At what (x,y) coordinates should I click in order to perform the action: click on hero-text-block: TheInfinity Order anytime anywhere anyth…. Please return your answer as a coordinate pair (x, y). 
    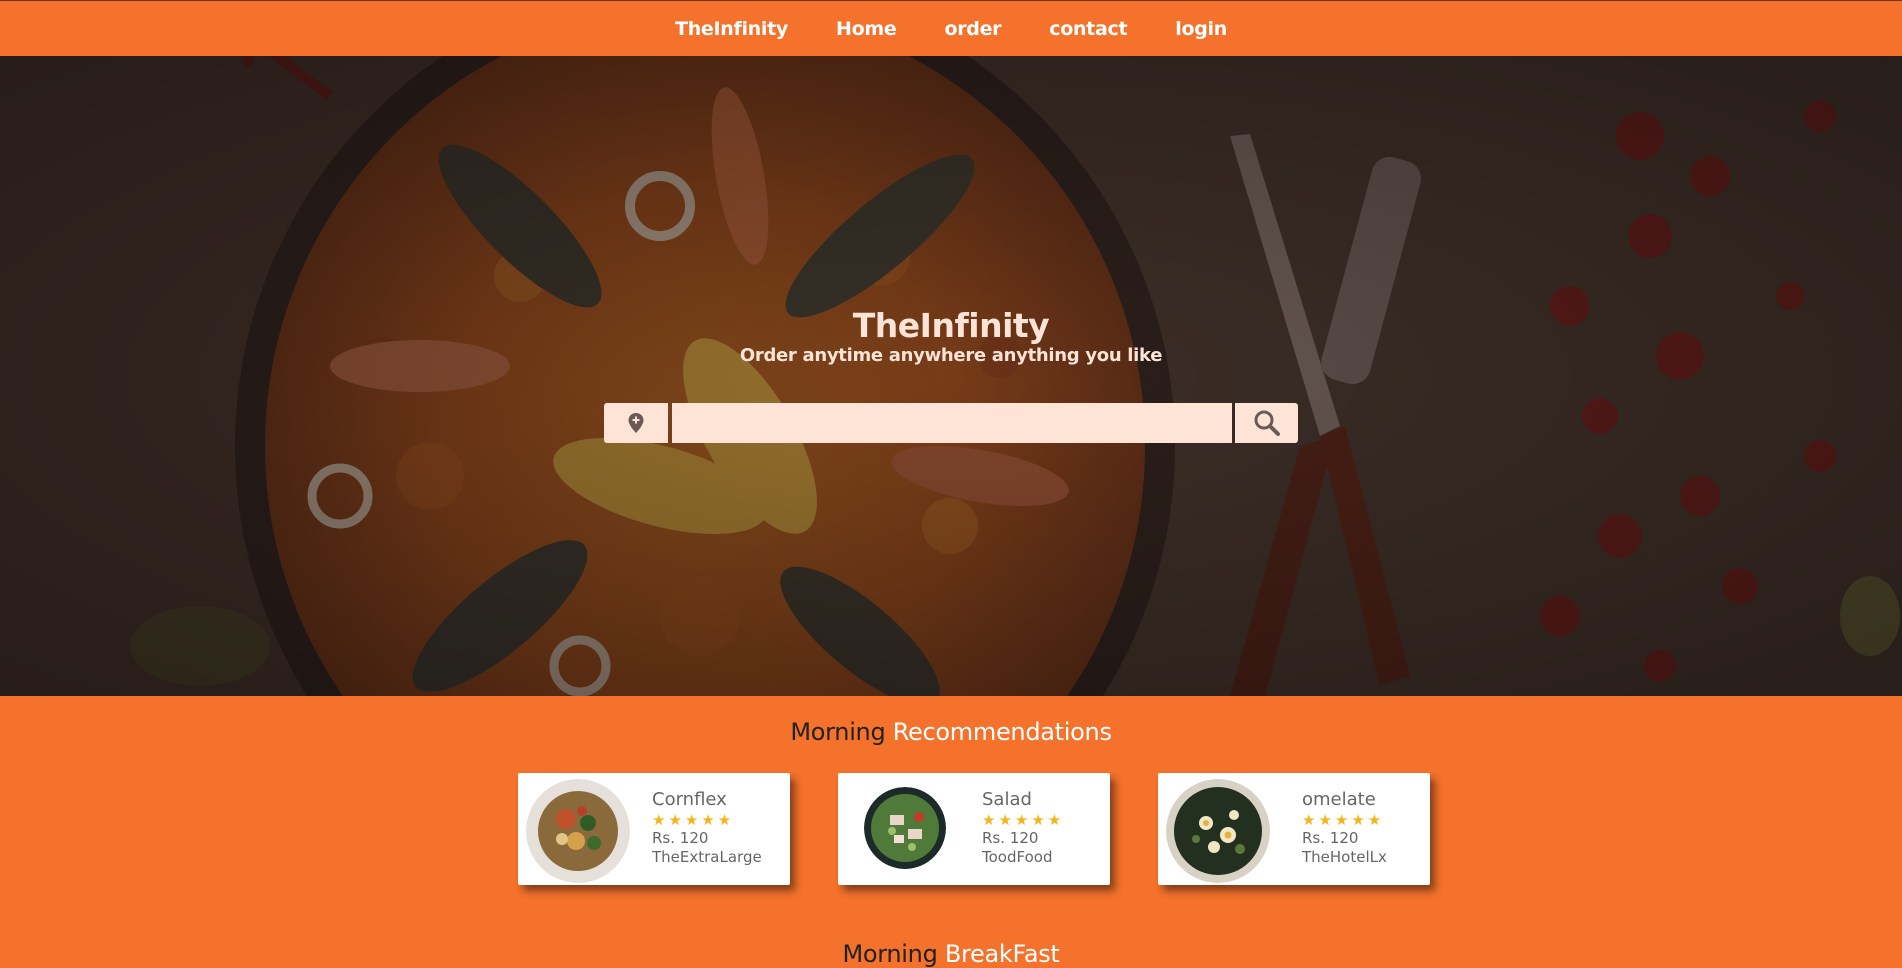
    Looking at the image, I should click on (951, 336).